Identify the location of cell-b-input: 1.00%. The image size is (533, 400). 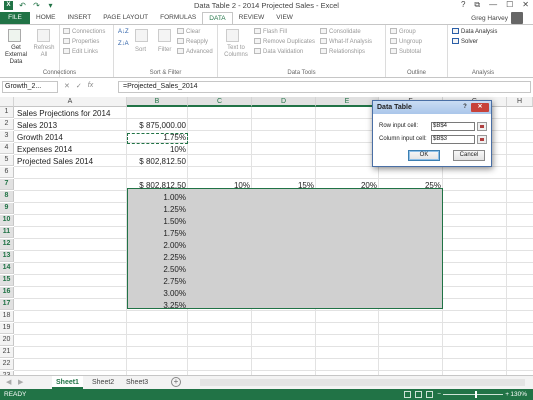
(157, 197).